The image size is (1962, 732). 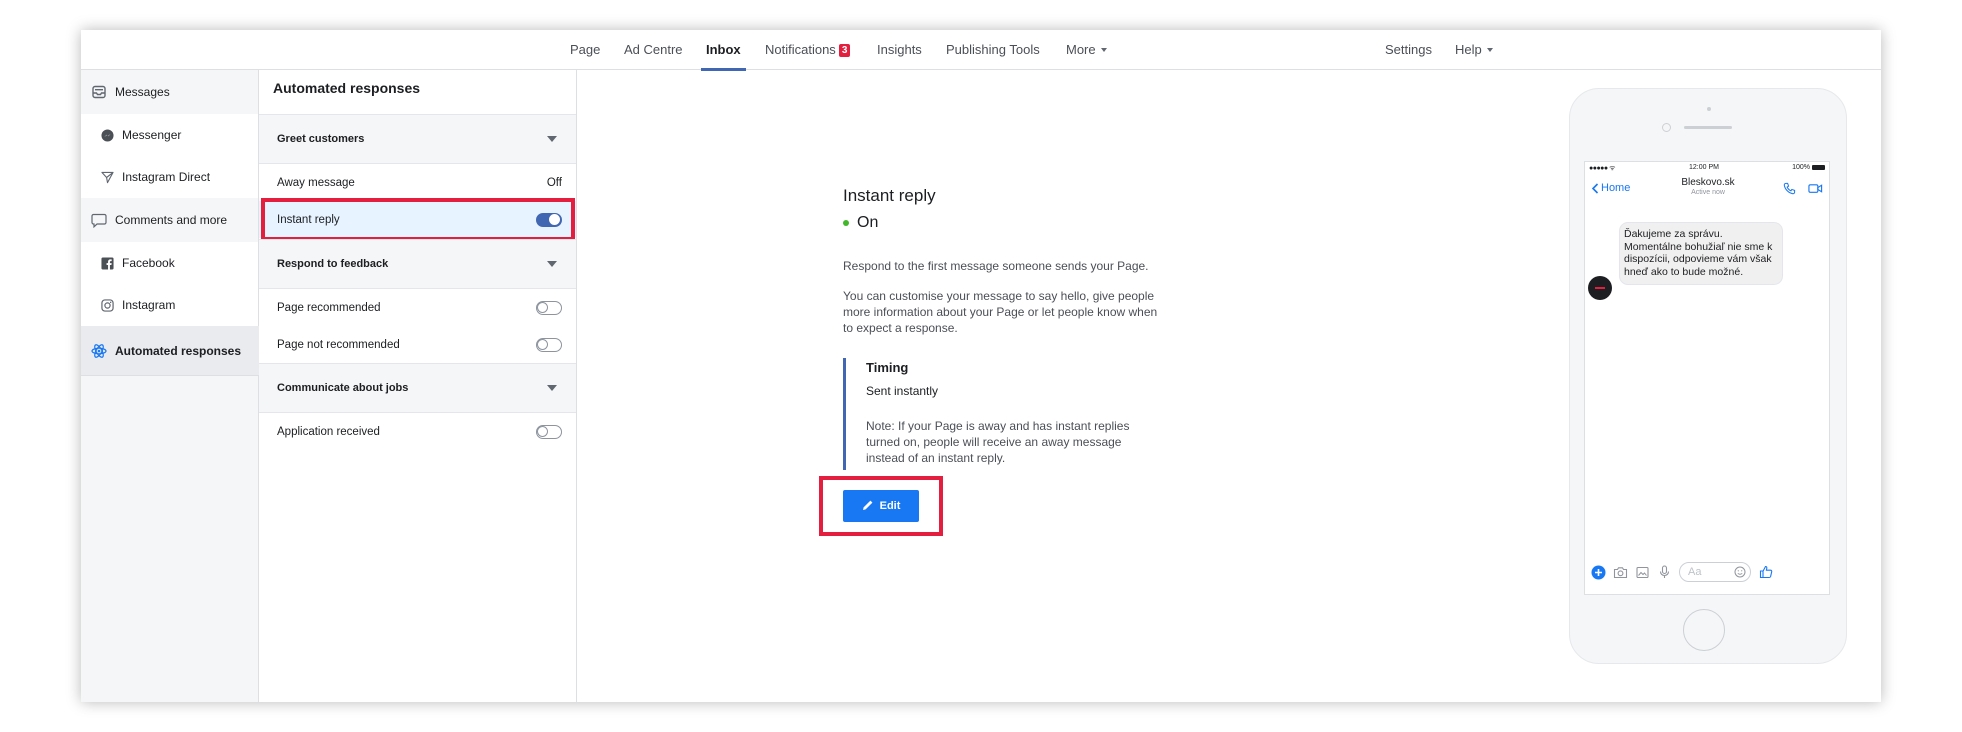 I want to click on nav-page: Page, so click(x=585, y=50).